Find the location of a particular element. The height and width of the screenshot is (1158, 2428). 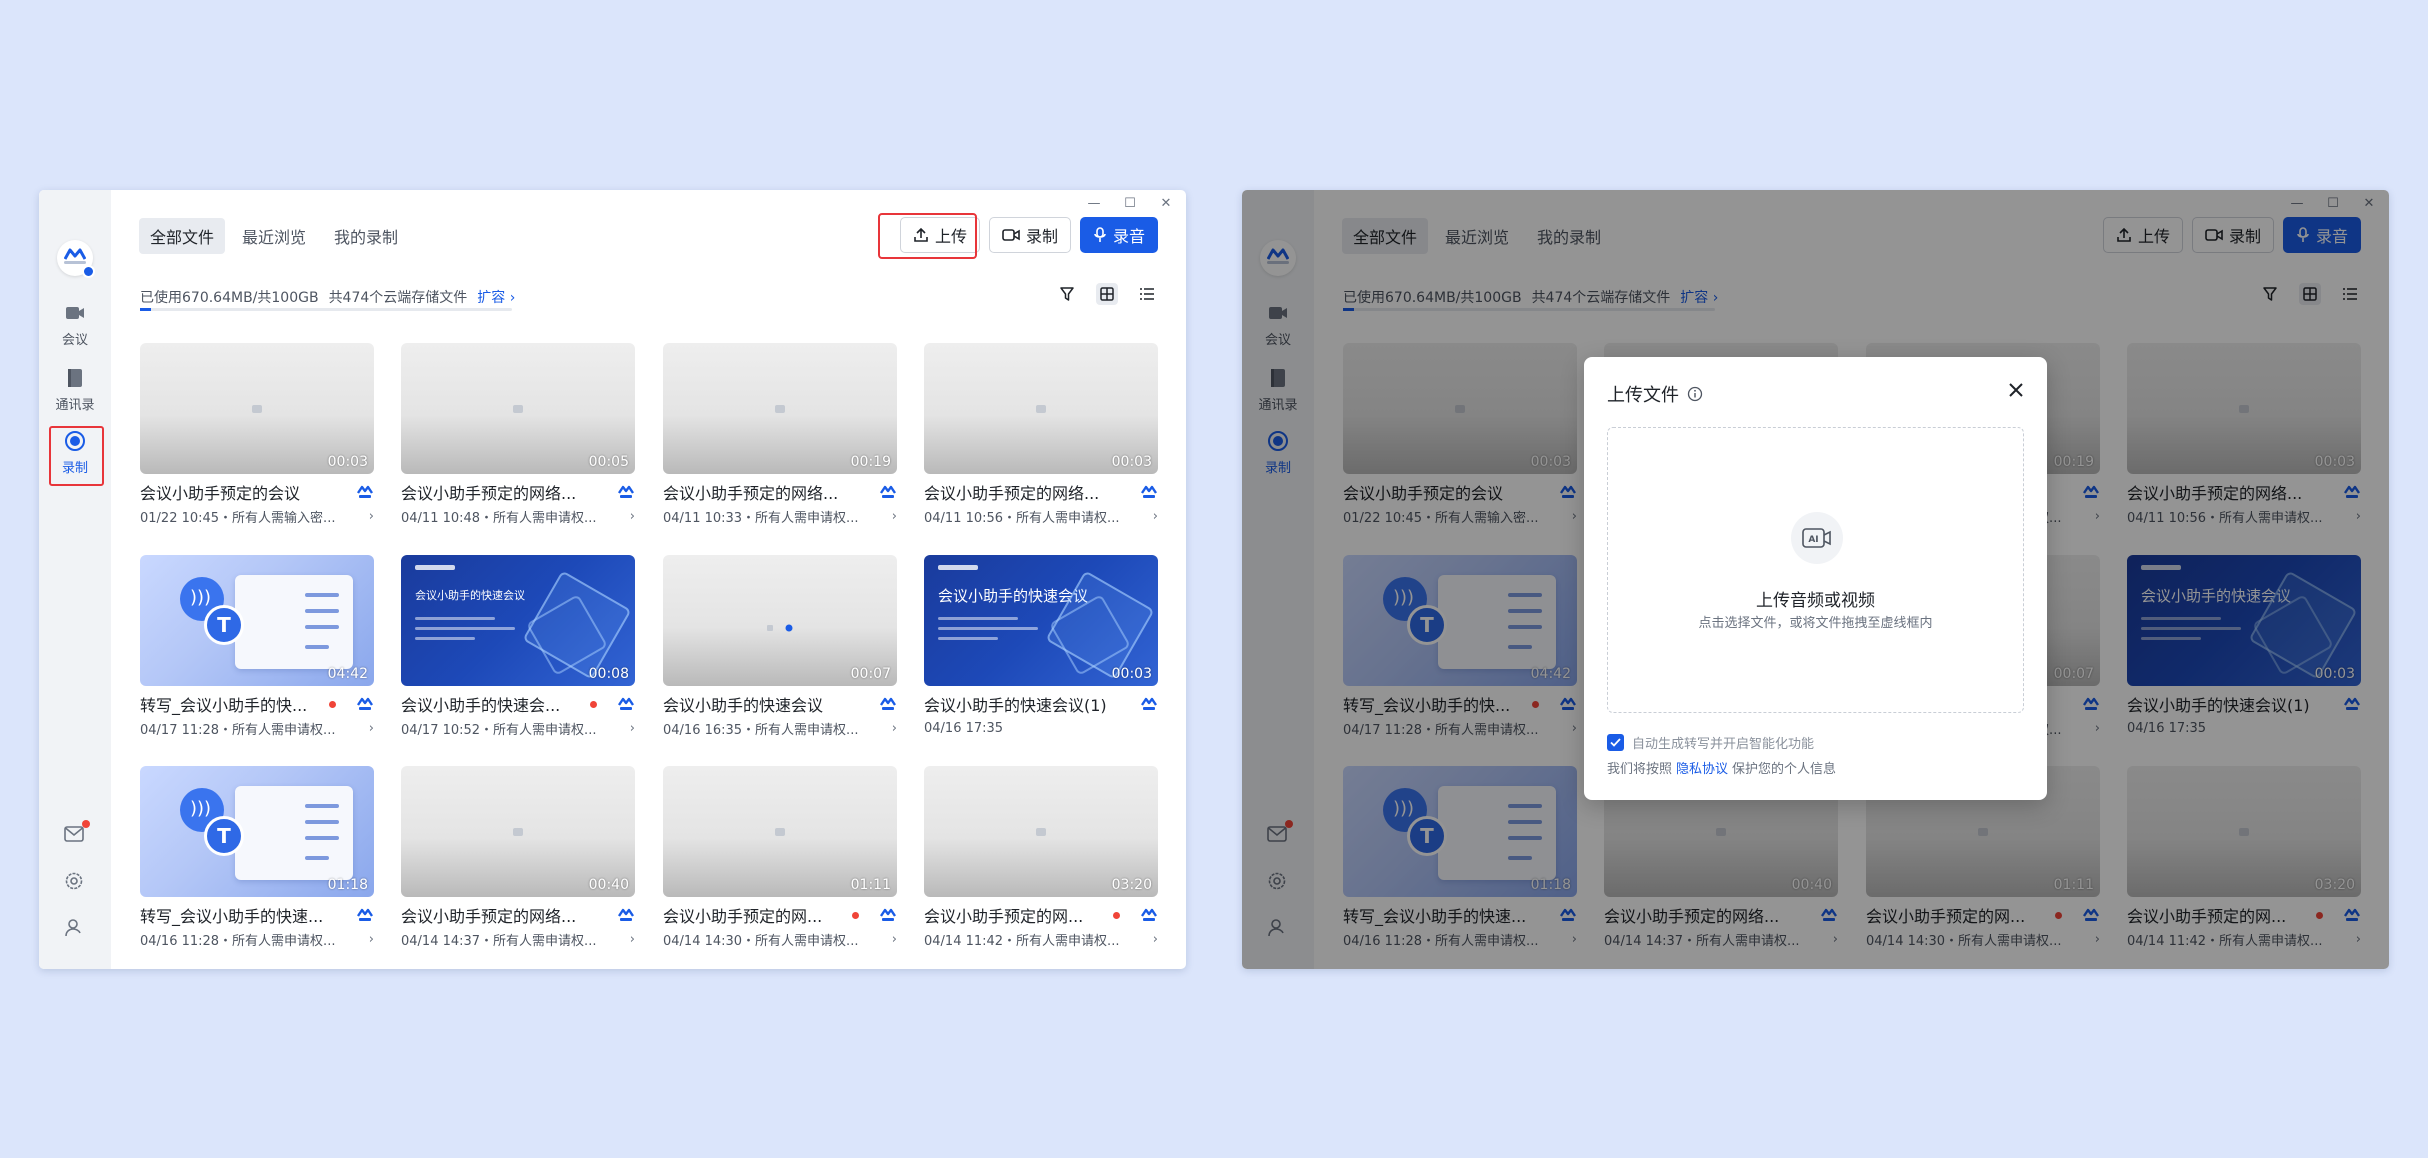

video-thumbnail: 会议小助手的快速会议 00:08 is located at coordinates (518, 620).